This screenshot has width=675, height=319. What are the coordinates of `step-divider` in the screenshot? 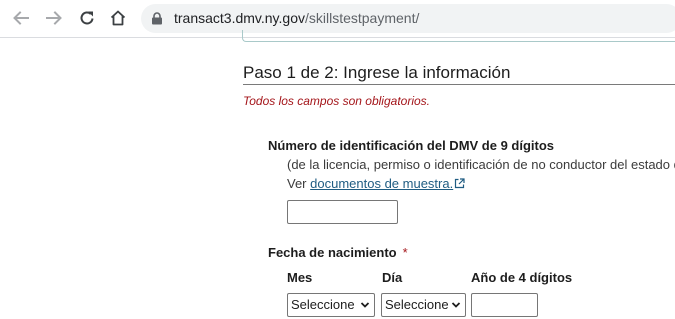 It's located at (459, 84).